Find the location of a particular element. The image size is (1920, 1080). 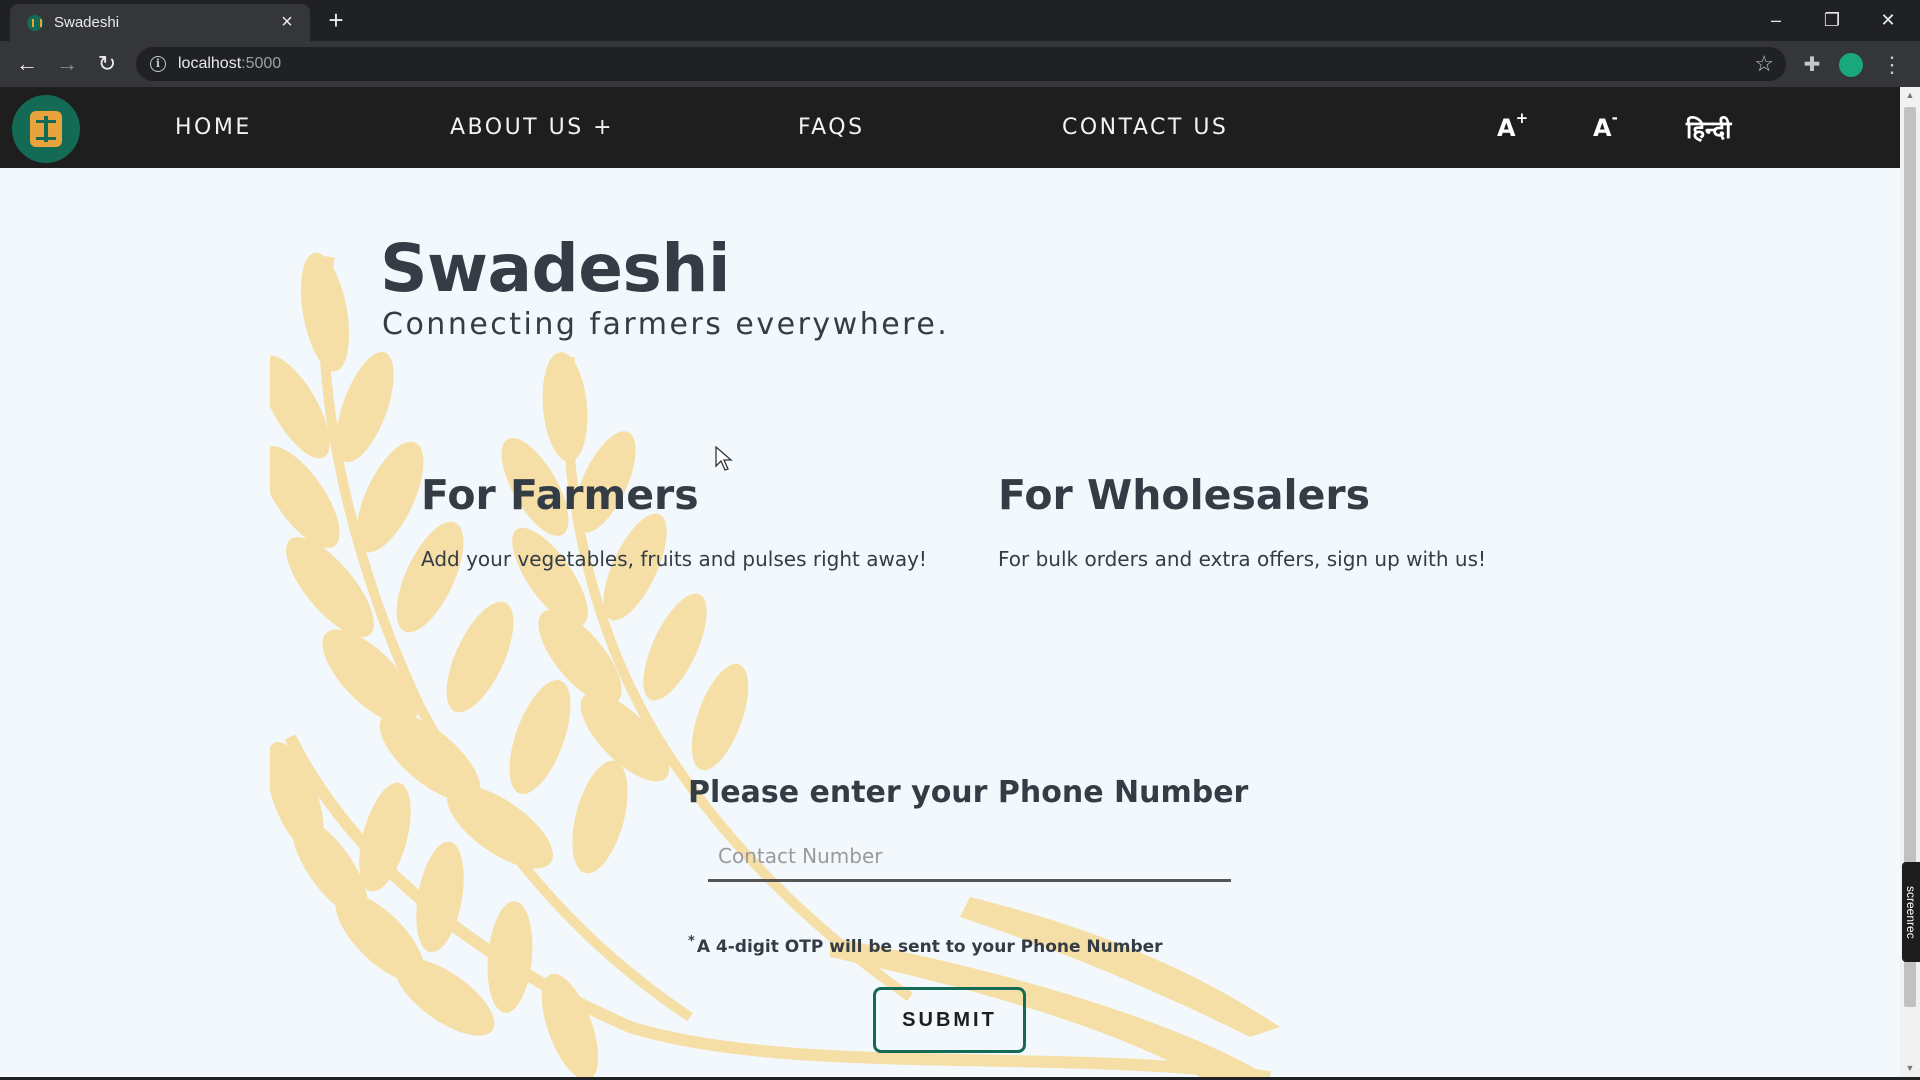

font-decrease-button: A- is located at coordinates (1605, 125).